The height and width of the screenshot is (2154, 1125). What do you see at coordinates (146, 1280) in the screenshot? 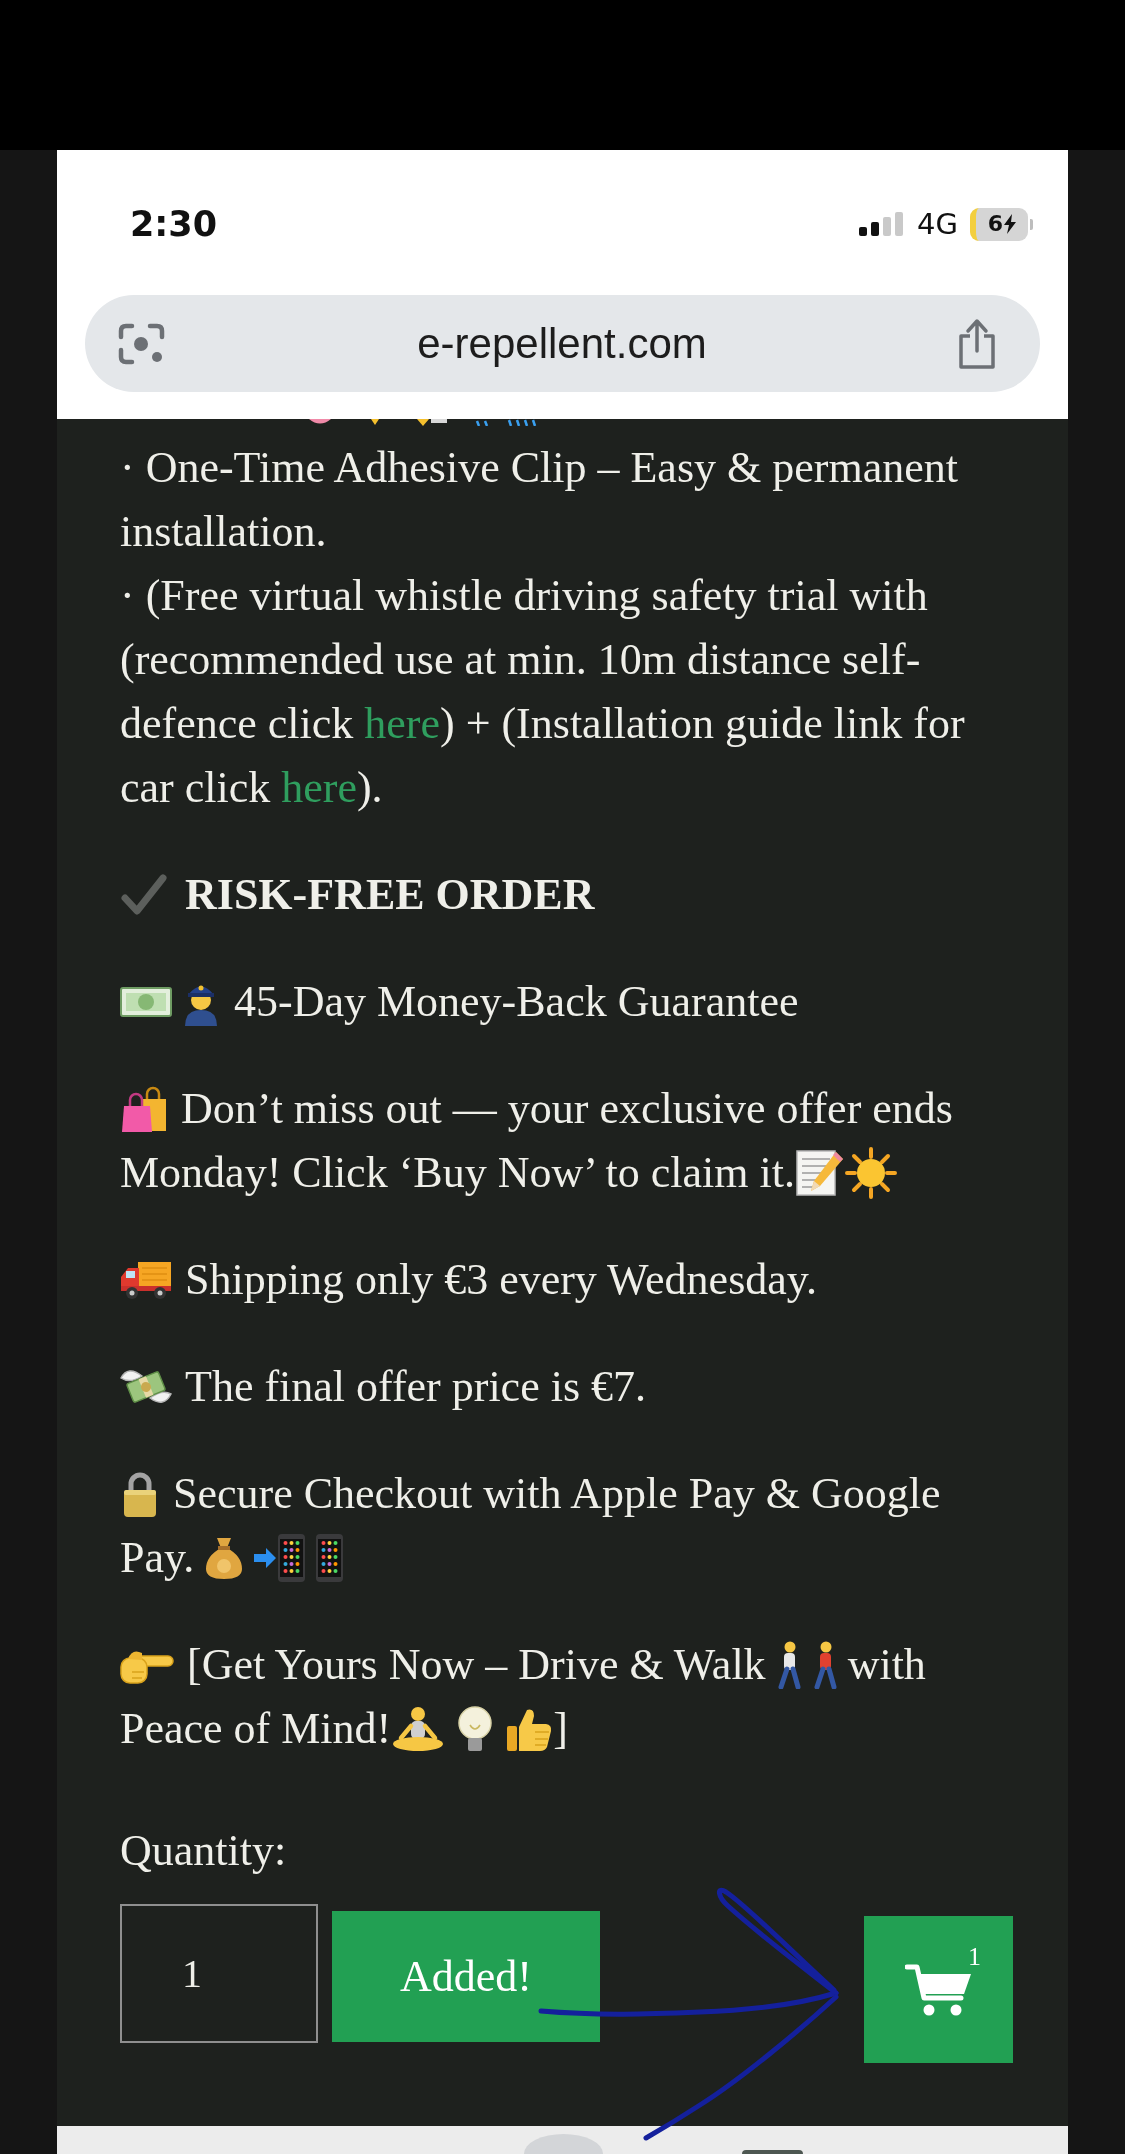
I see `truck-icon` at bounding box center [146, 1280].